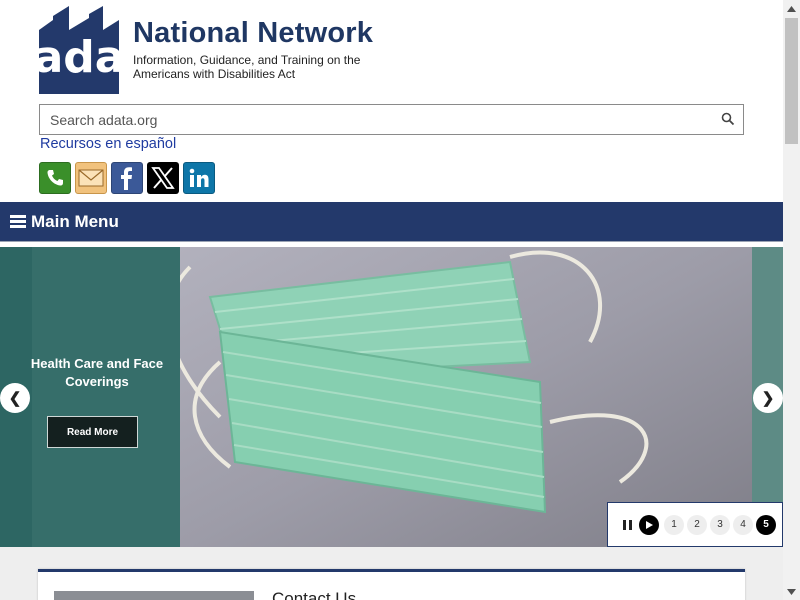 This screenshot has height=600, width=800. What do you see at coordinates (370, 119) in the screenshot?
I see `search-input` at bounding box center [370, 119].